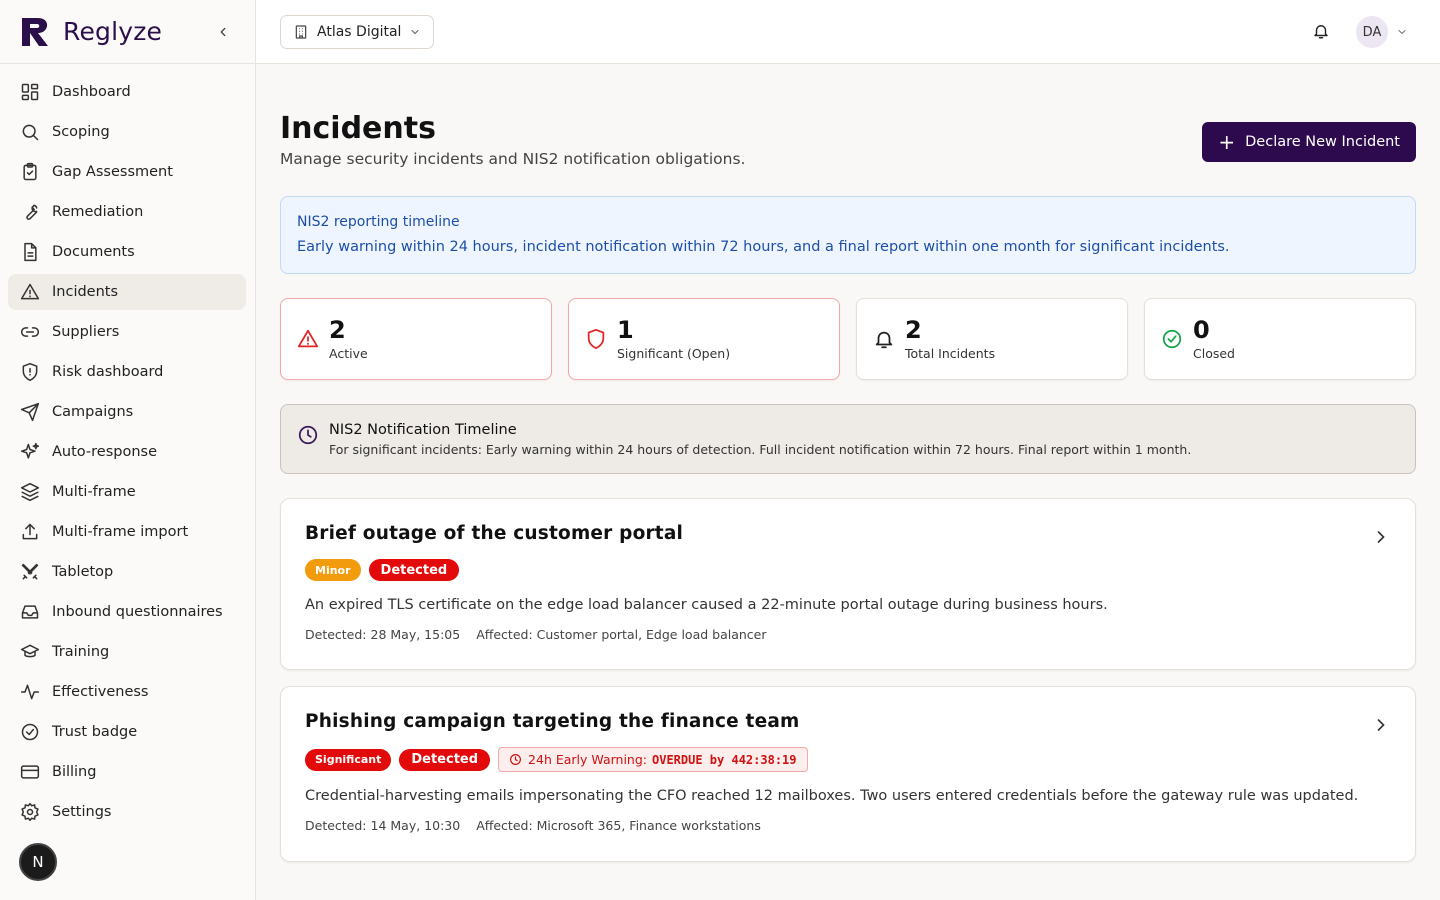 This screenshot has width=1440, height=900. What do you see at coordinates (93, 252) in the screenshot?
I see `sidebar-item-label: Documents` at bounding box center [93, 252].